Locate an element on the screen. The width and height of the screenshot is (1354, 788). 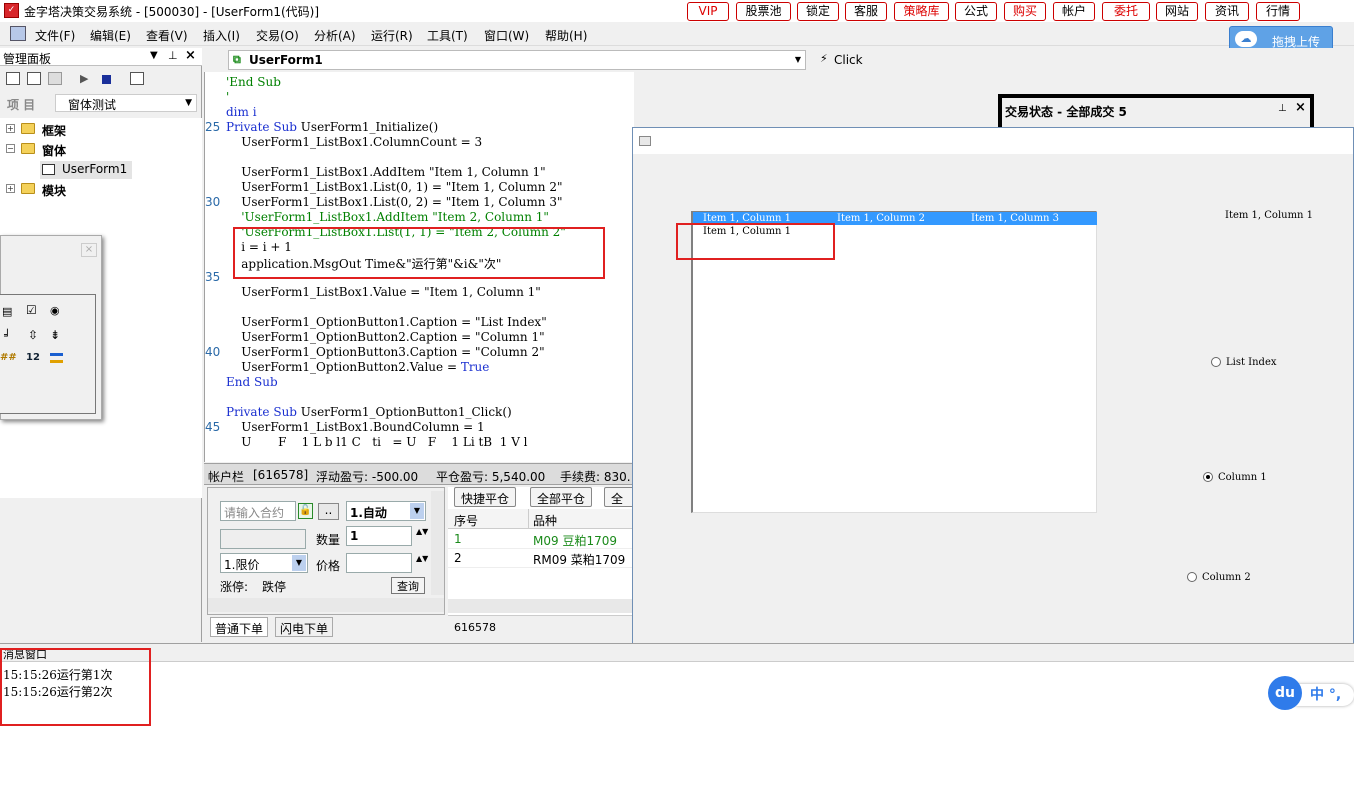
play-icon: ▶ is located at coordinates (84, 78).